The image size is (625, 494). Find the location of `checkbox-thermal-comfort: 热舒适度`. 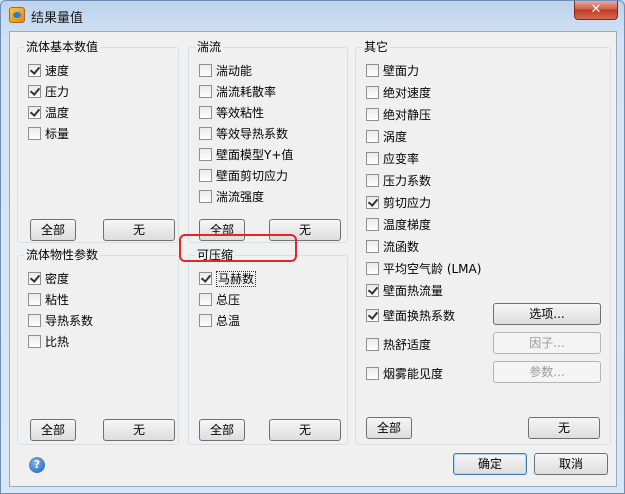

checkbox-thermal-comfort: 热舒适度 is located at coordinates (398, 346).